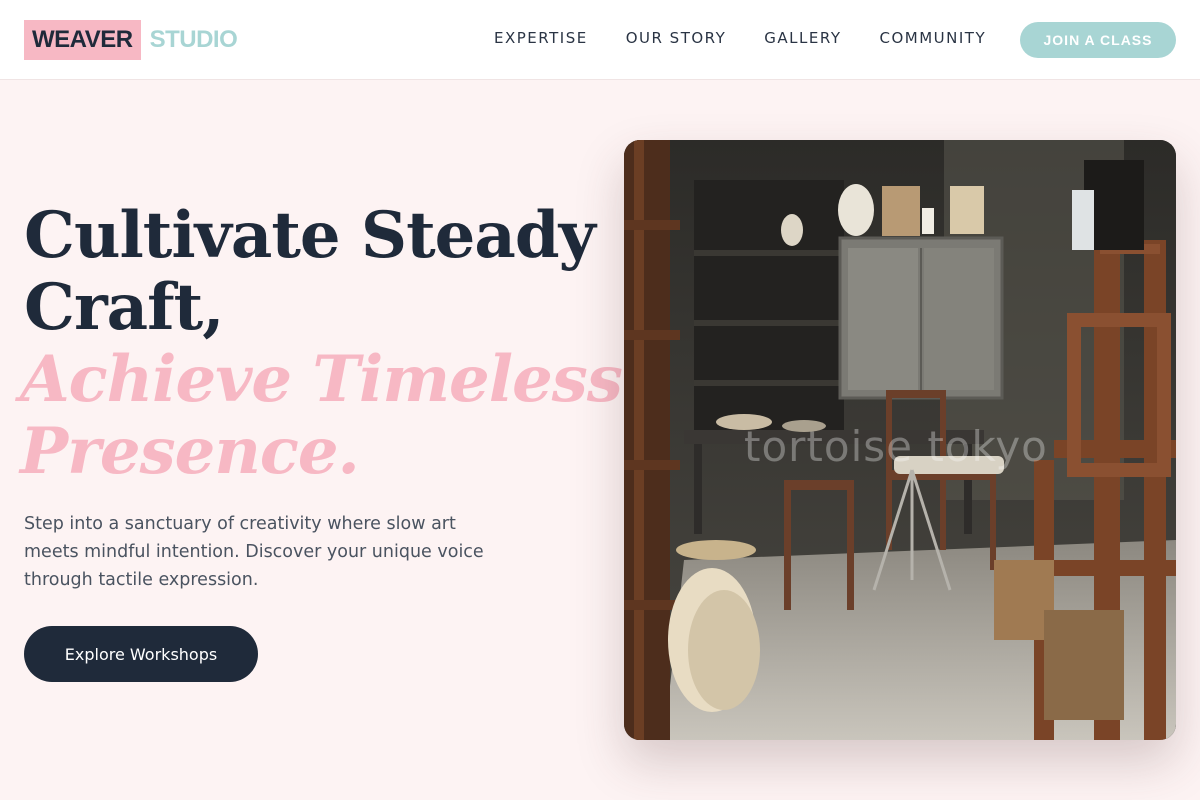 Image resolution: width=1200 pixels, height=800 pixels. I want to click on hero-accent-headline: Achieve Timeless Presence., so click(321, 415).